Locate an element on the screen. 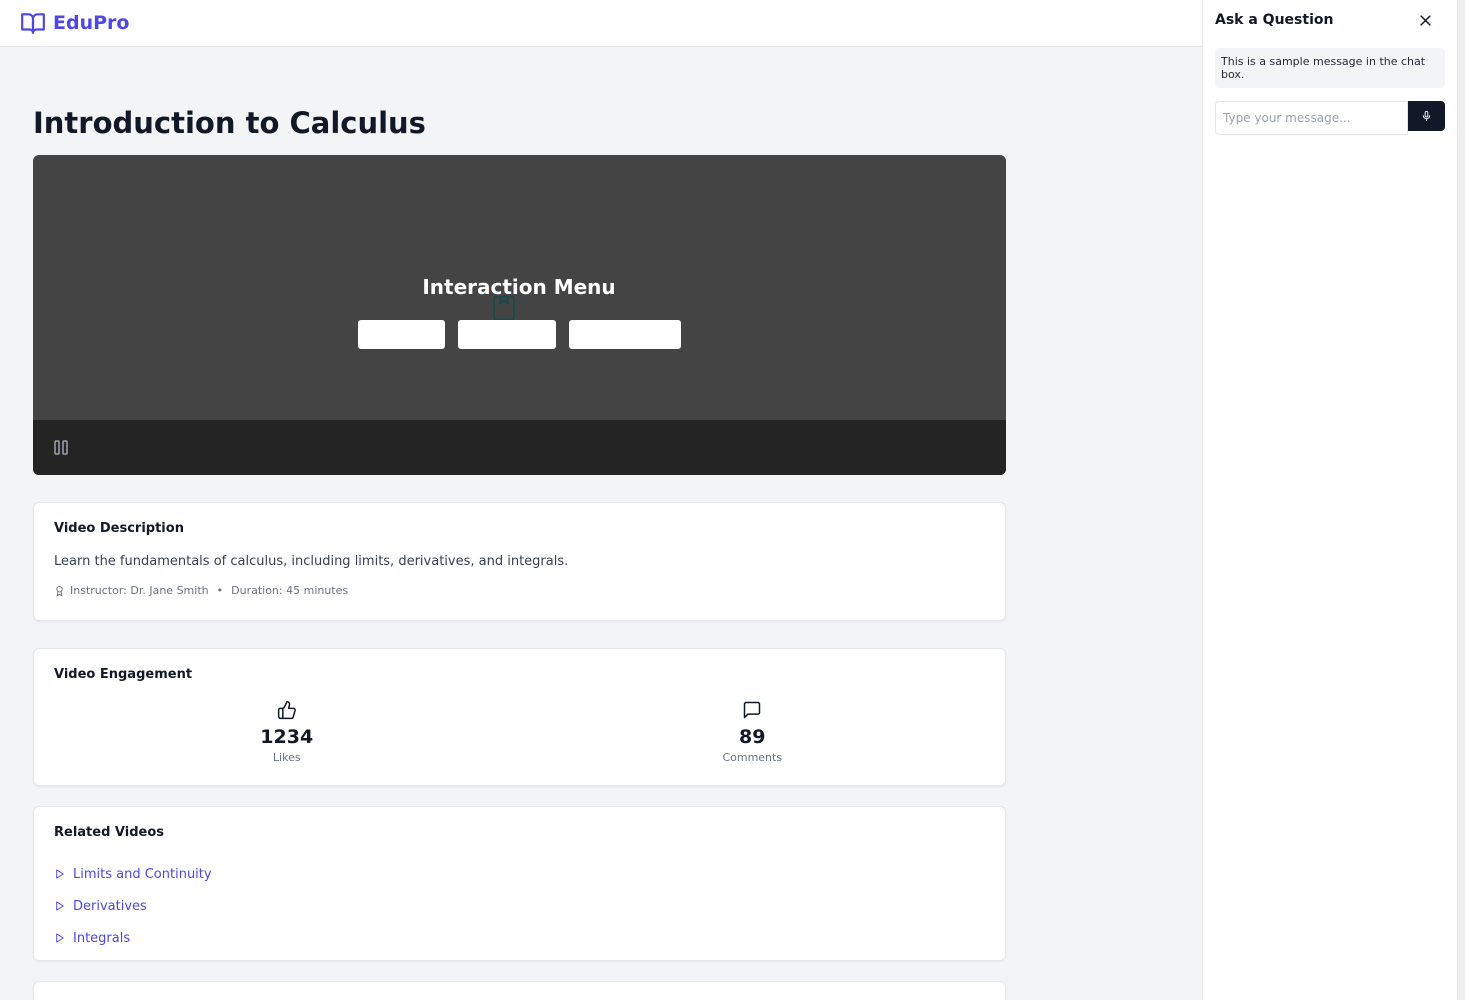 The width and height of the screenshot is (1465, 1000). brand-logo: EduPro is located at coordinates (74, 23).